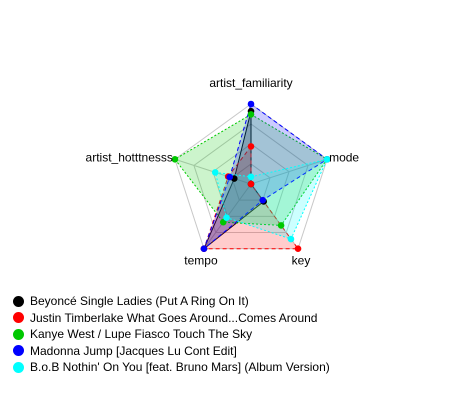 The image size is (464, 402). I want to click on axis-label-mode: mode, so click(344, 157).